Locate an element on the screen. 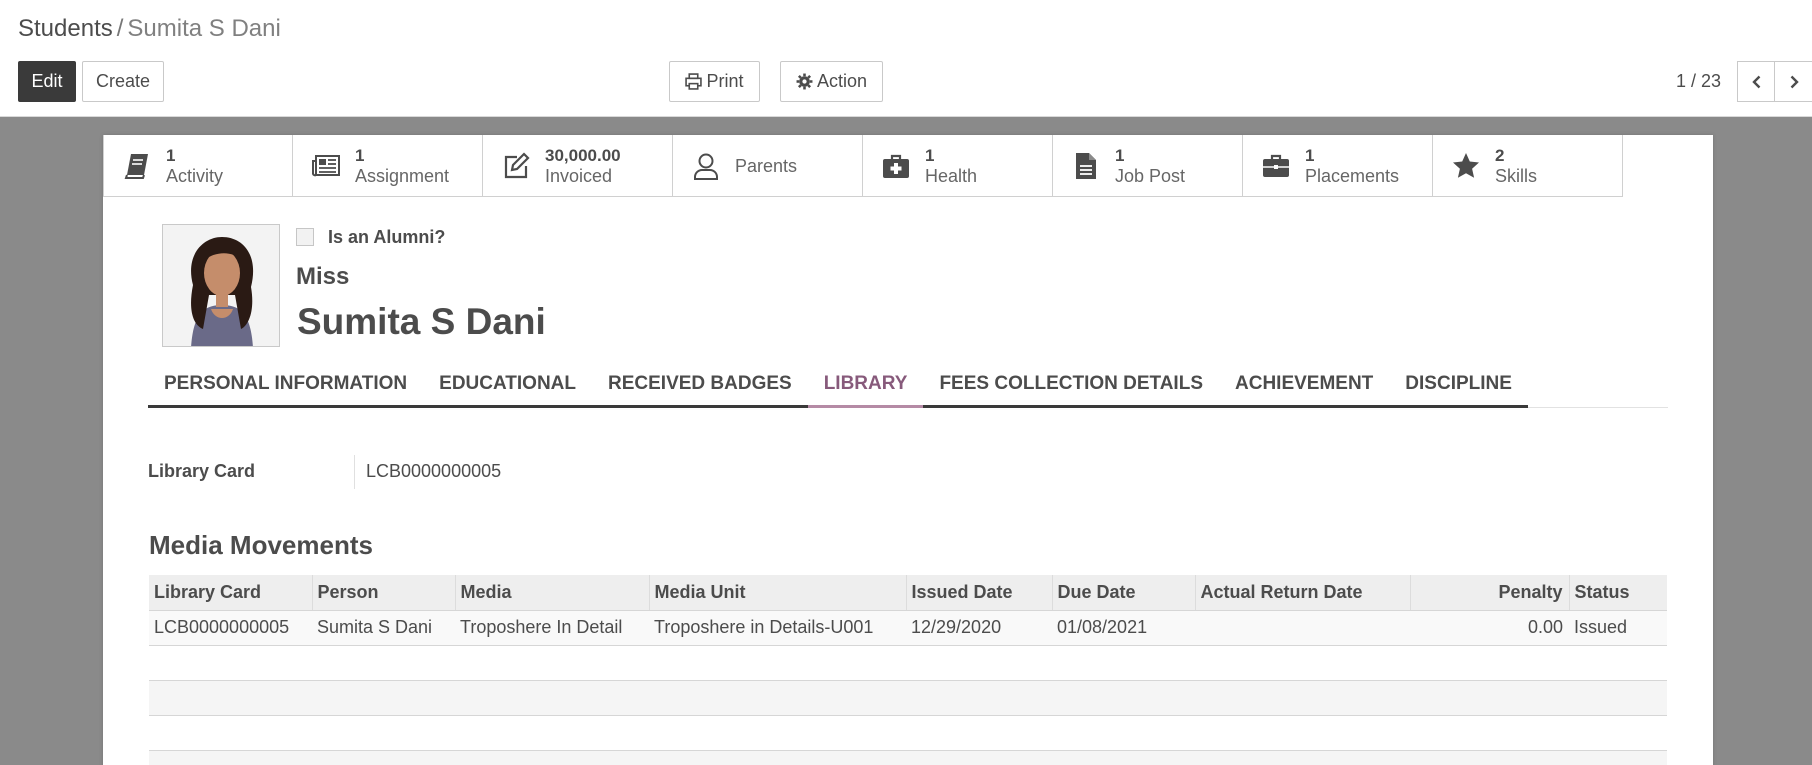 This screenshot has width=1812, height=765. column-header-due-date: Due Date is located at coordinates (1124, 593).